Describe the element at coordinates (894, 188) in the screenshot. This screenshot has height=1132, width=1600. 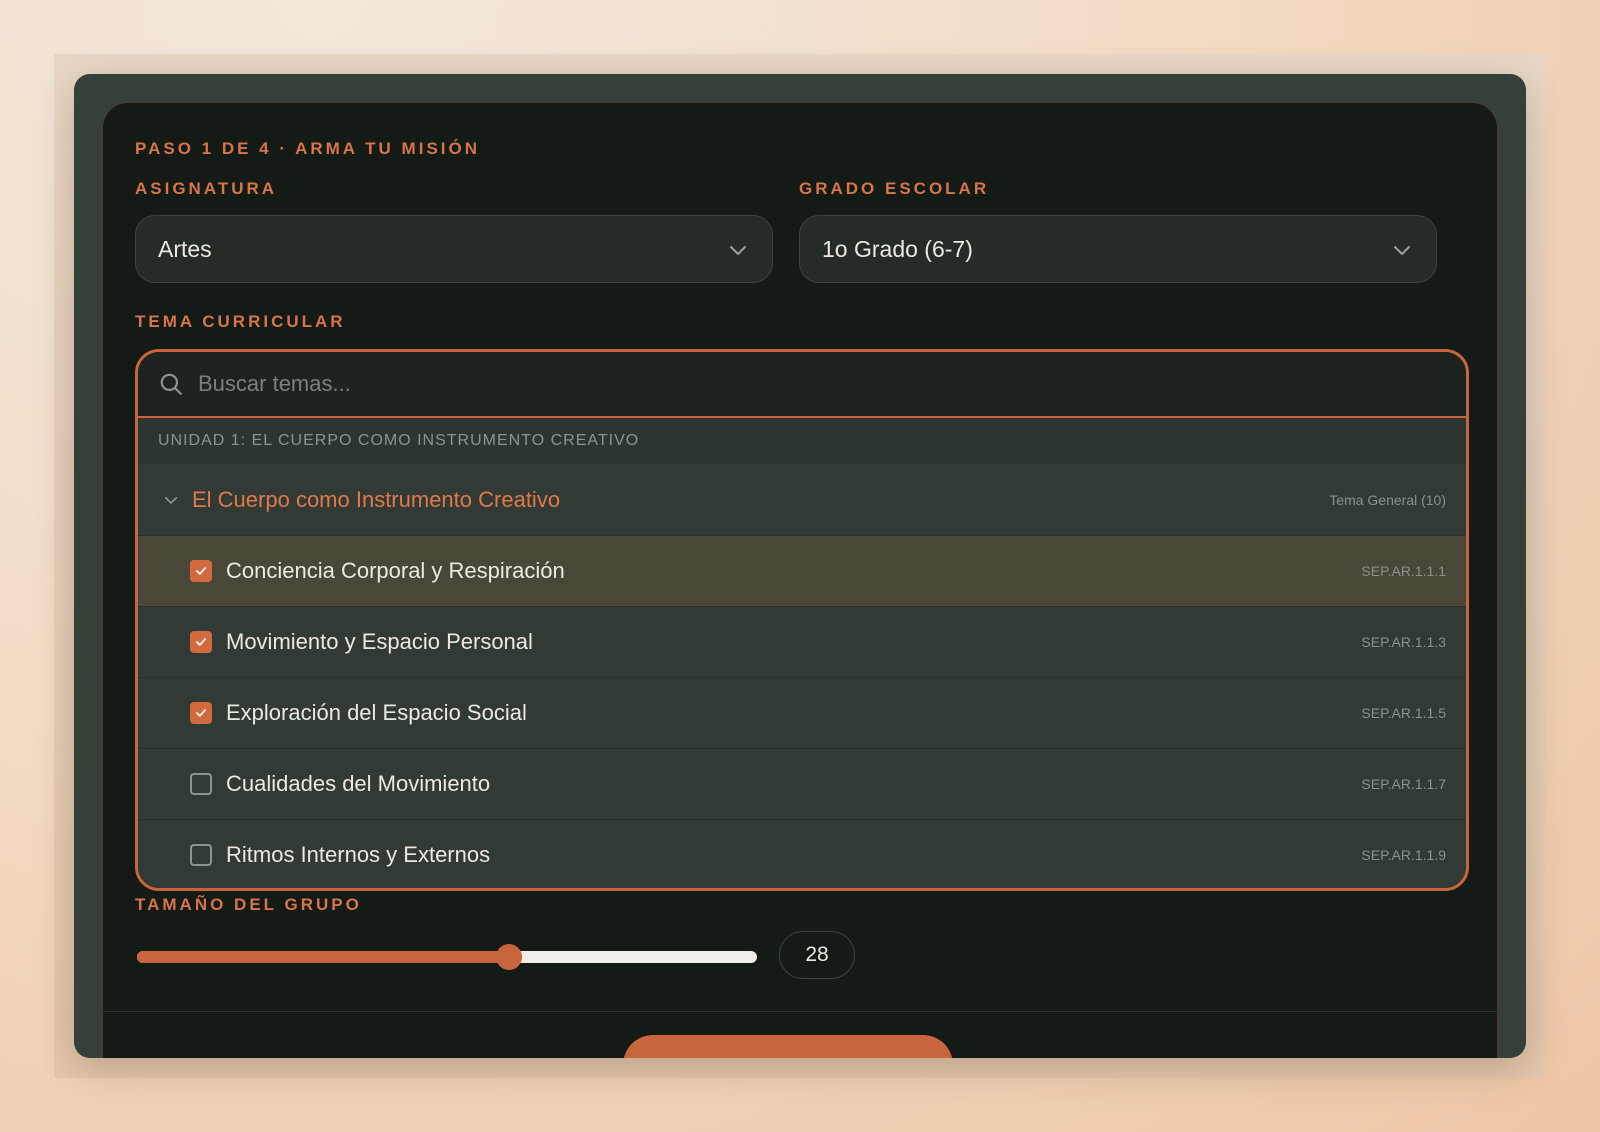
I see `grade-label: GRADO ESCOLAR` at that location.